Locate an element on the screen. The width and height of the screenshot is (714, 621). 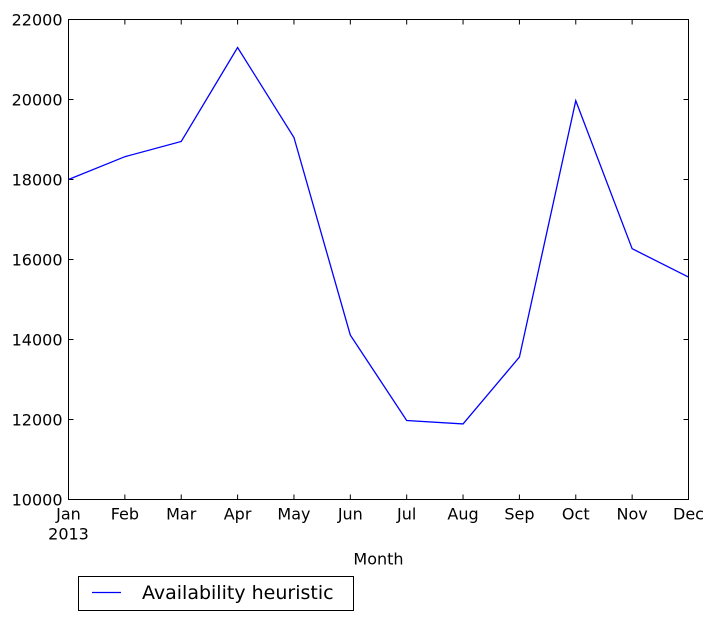
x-tick-label: May is located at coordinates (293, 514).